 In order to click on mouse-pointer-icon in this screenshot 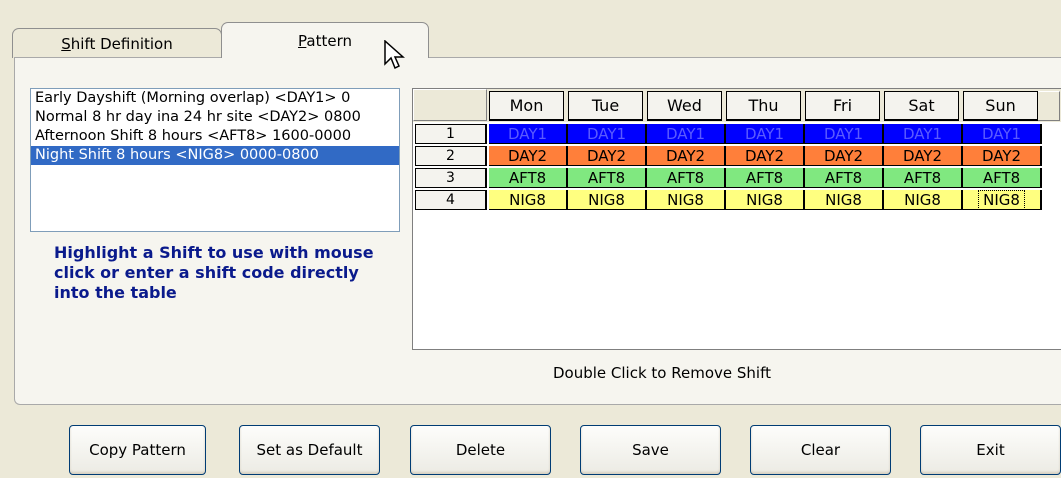, I will do `click(394, 55)`.